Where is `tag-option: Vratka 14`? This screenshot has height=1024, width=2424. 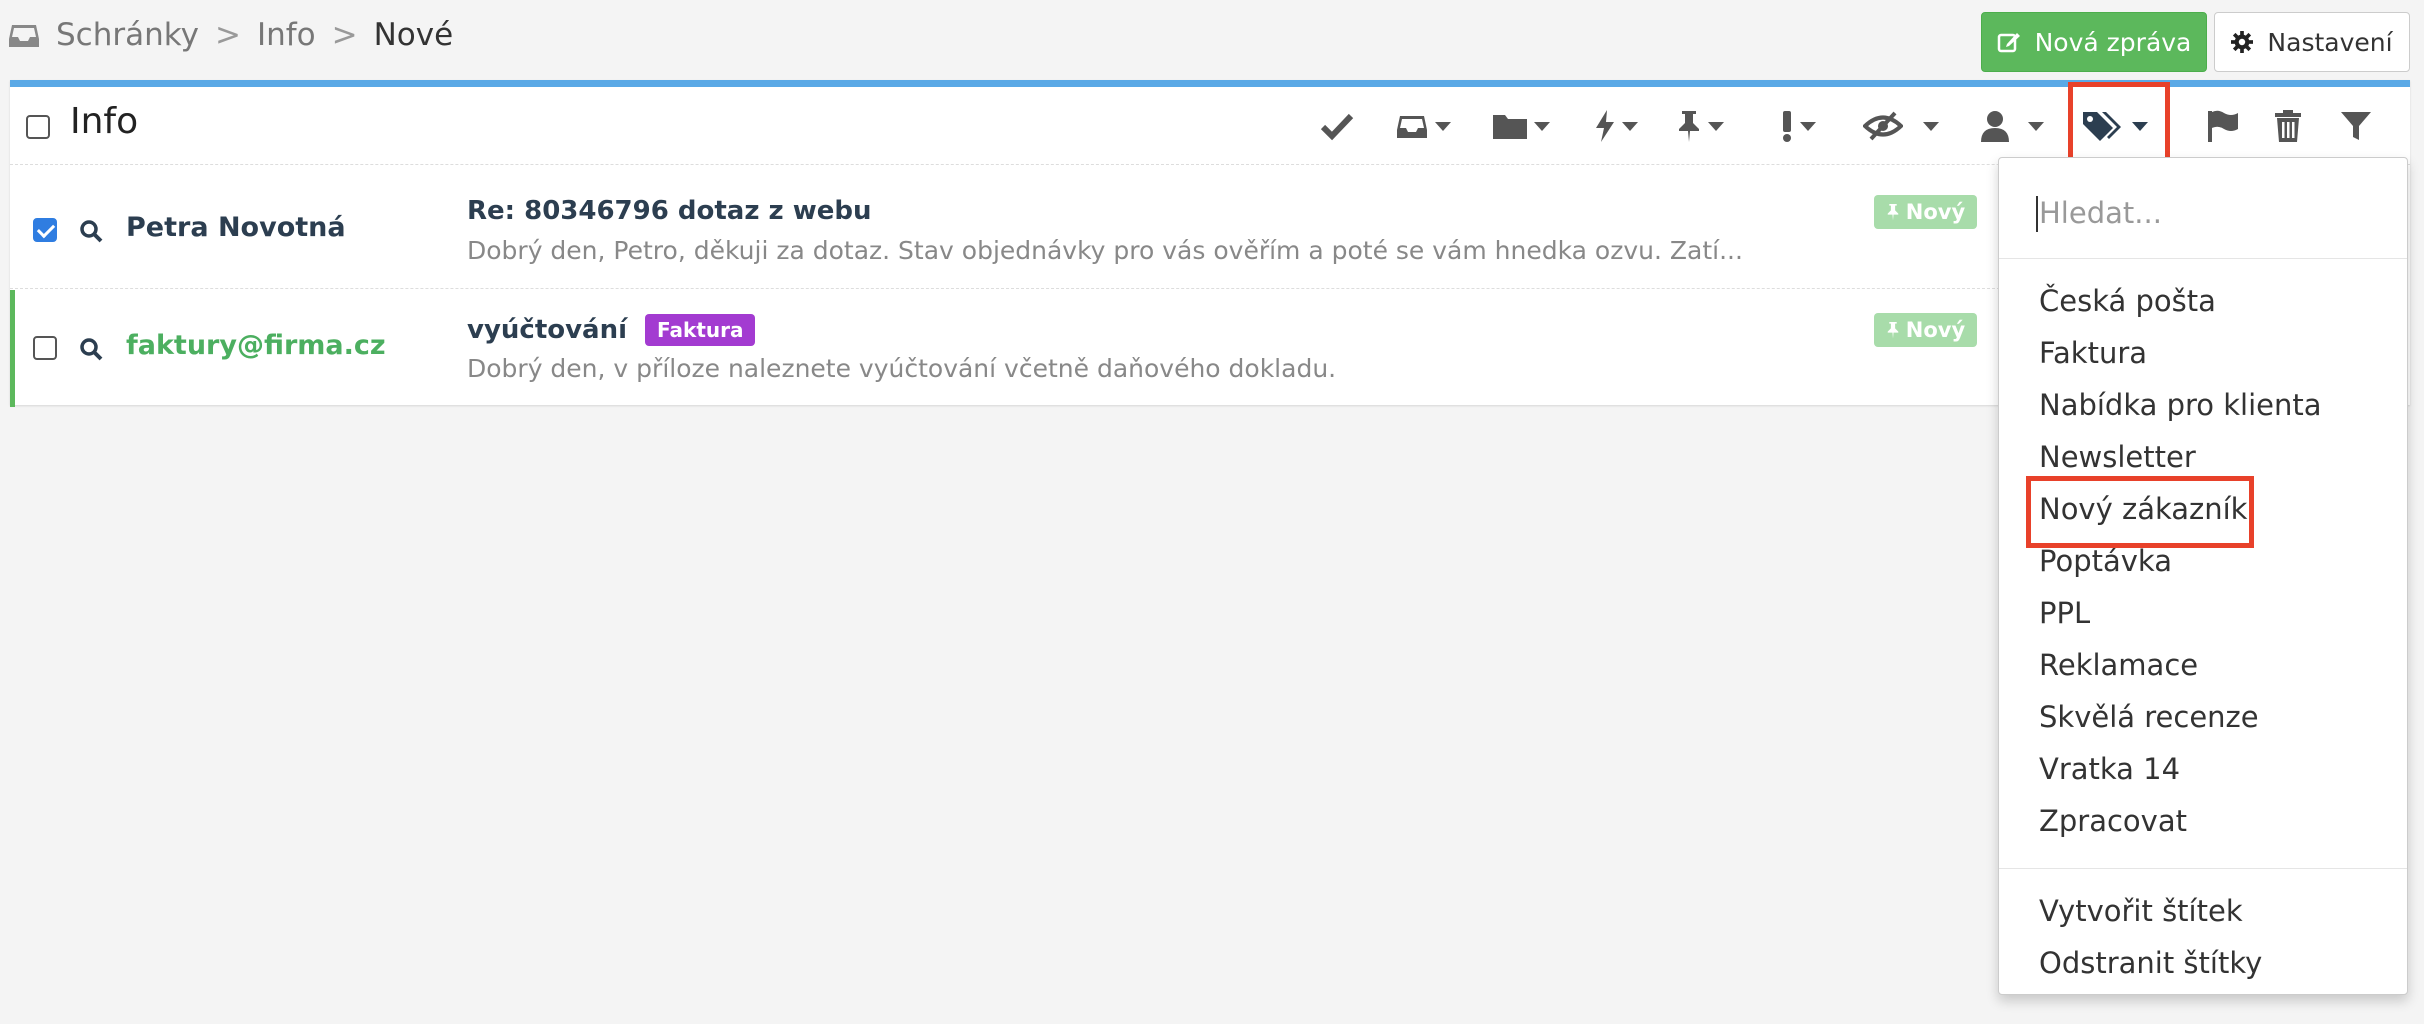
tag-option: Vratka 14 is located at coordinates (2109, 769).